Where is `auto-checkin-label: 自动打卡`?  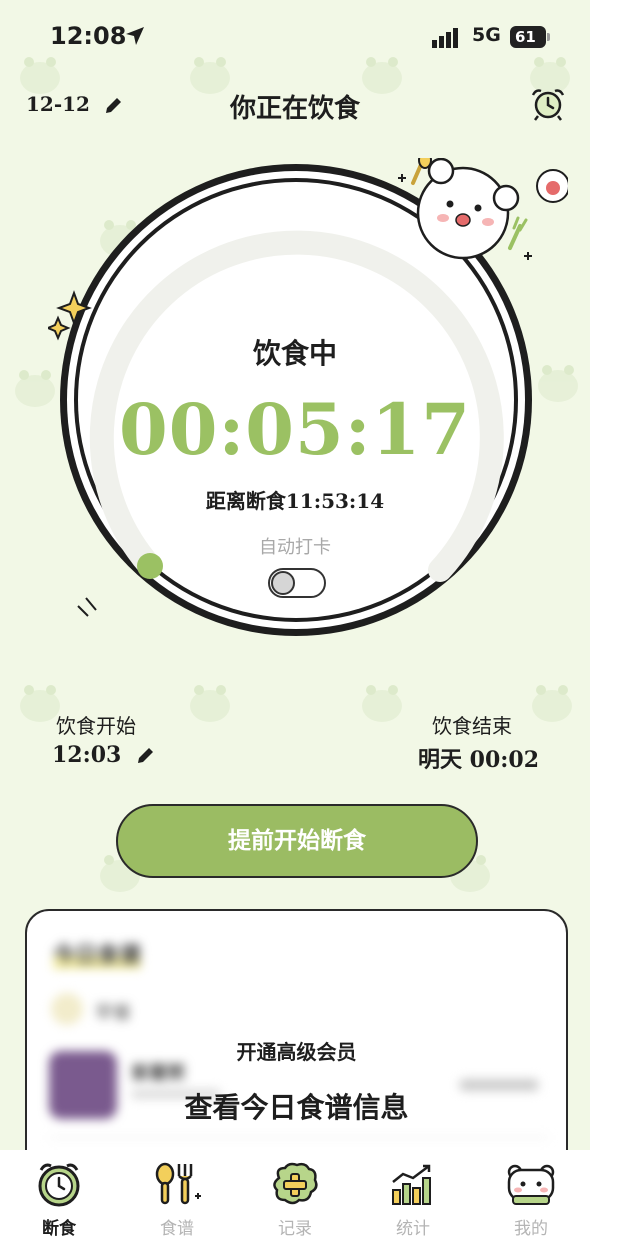 auto-checkin-label: 自动打卡 is located at coordinates (295, 547).